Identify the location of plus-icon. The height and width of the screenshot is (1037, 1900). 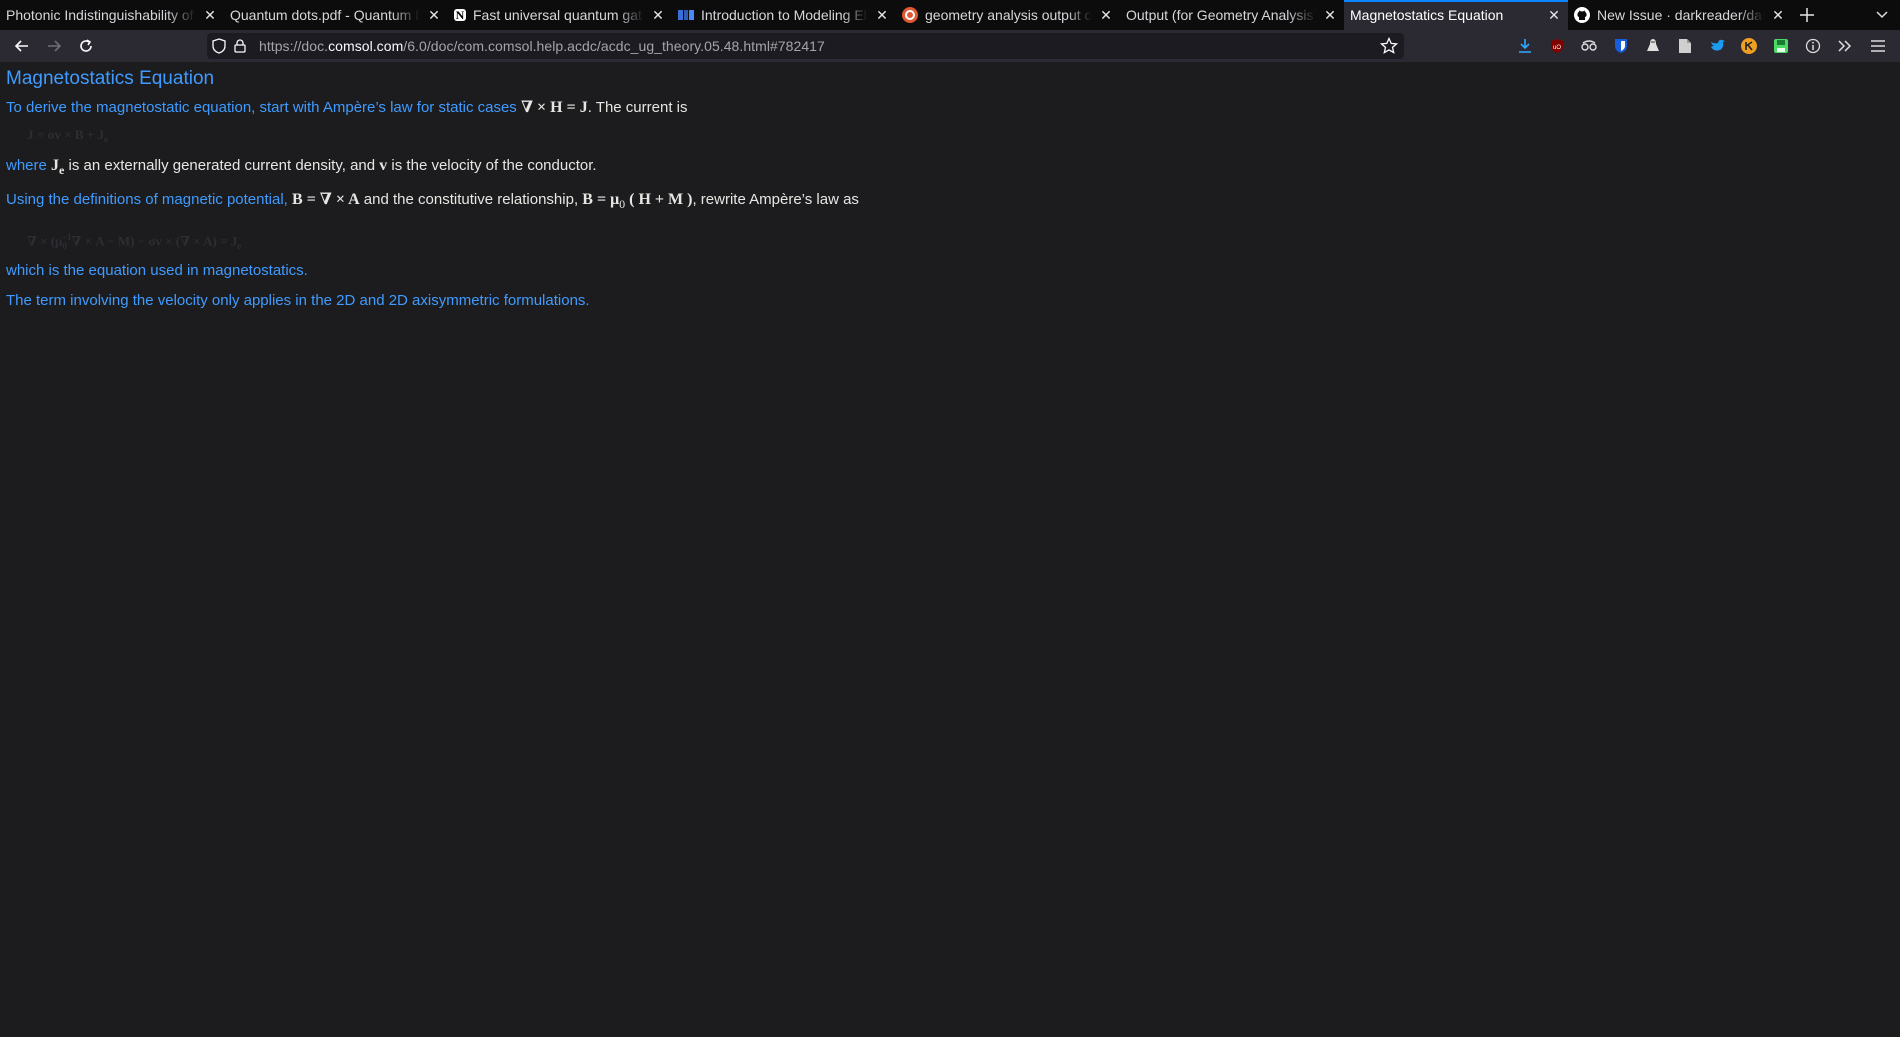
(1807, 15).